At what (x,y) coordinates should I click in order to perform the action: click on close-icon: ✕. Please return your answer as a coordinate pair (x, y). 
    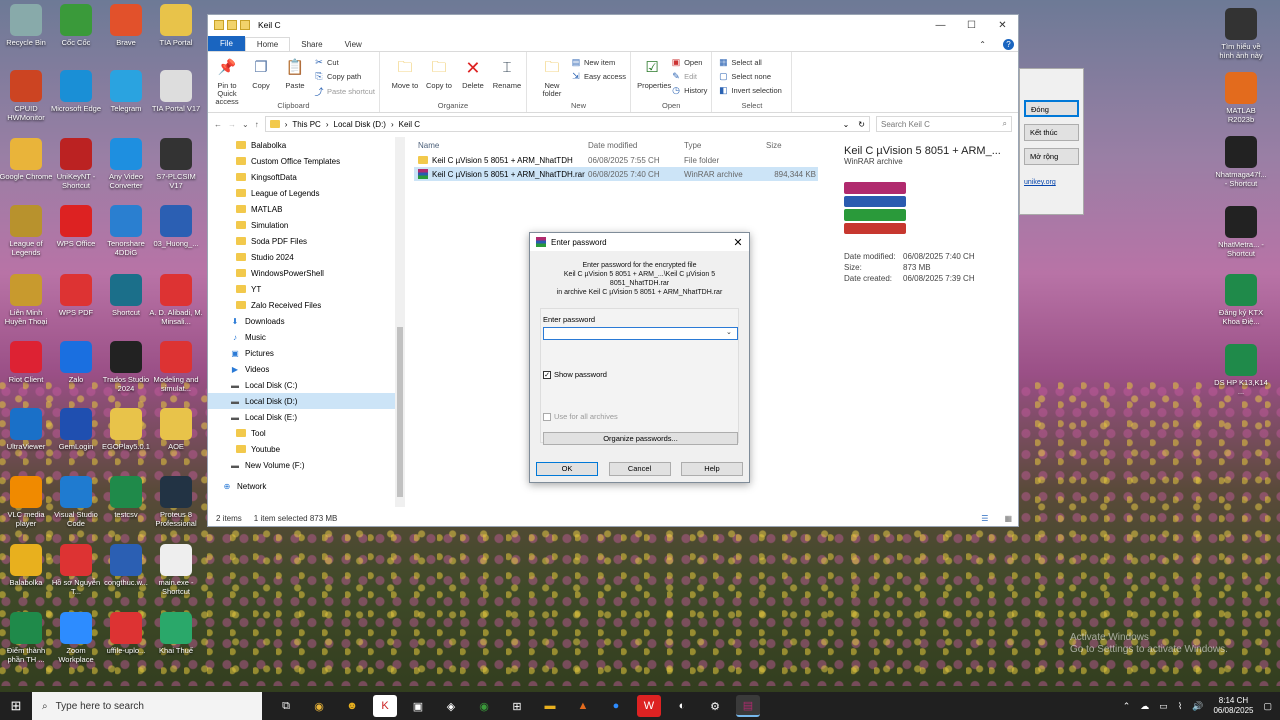
    Looking at the image, I should click on (738, 242).